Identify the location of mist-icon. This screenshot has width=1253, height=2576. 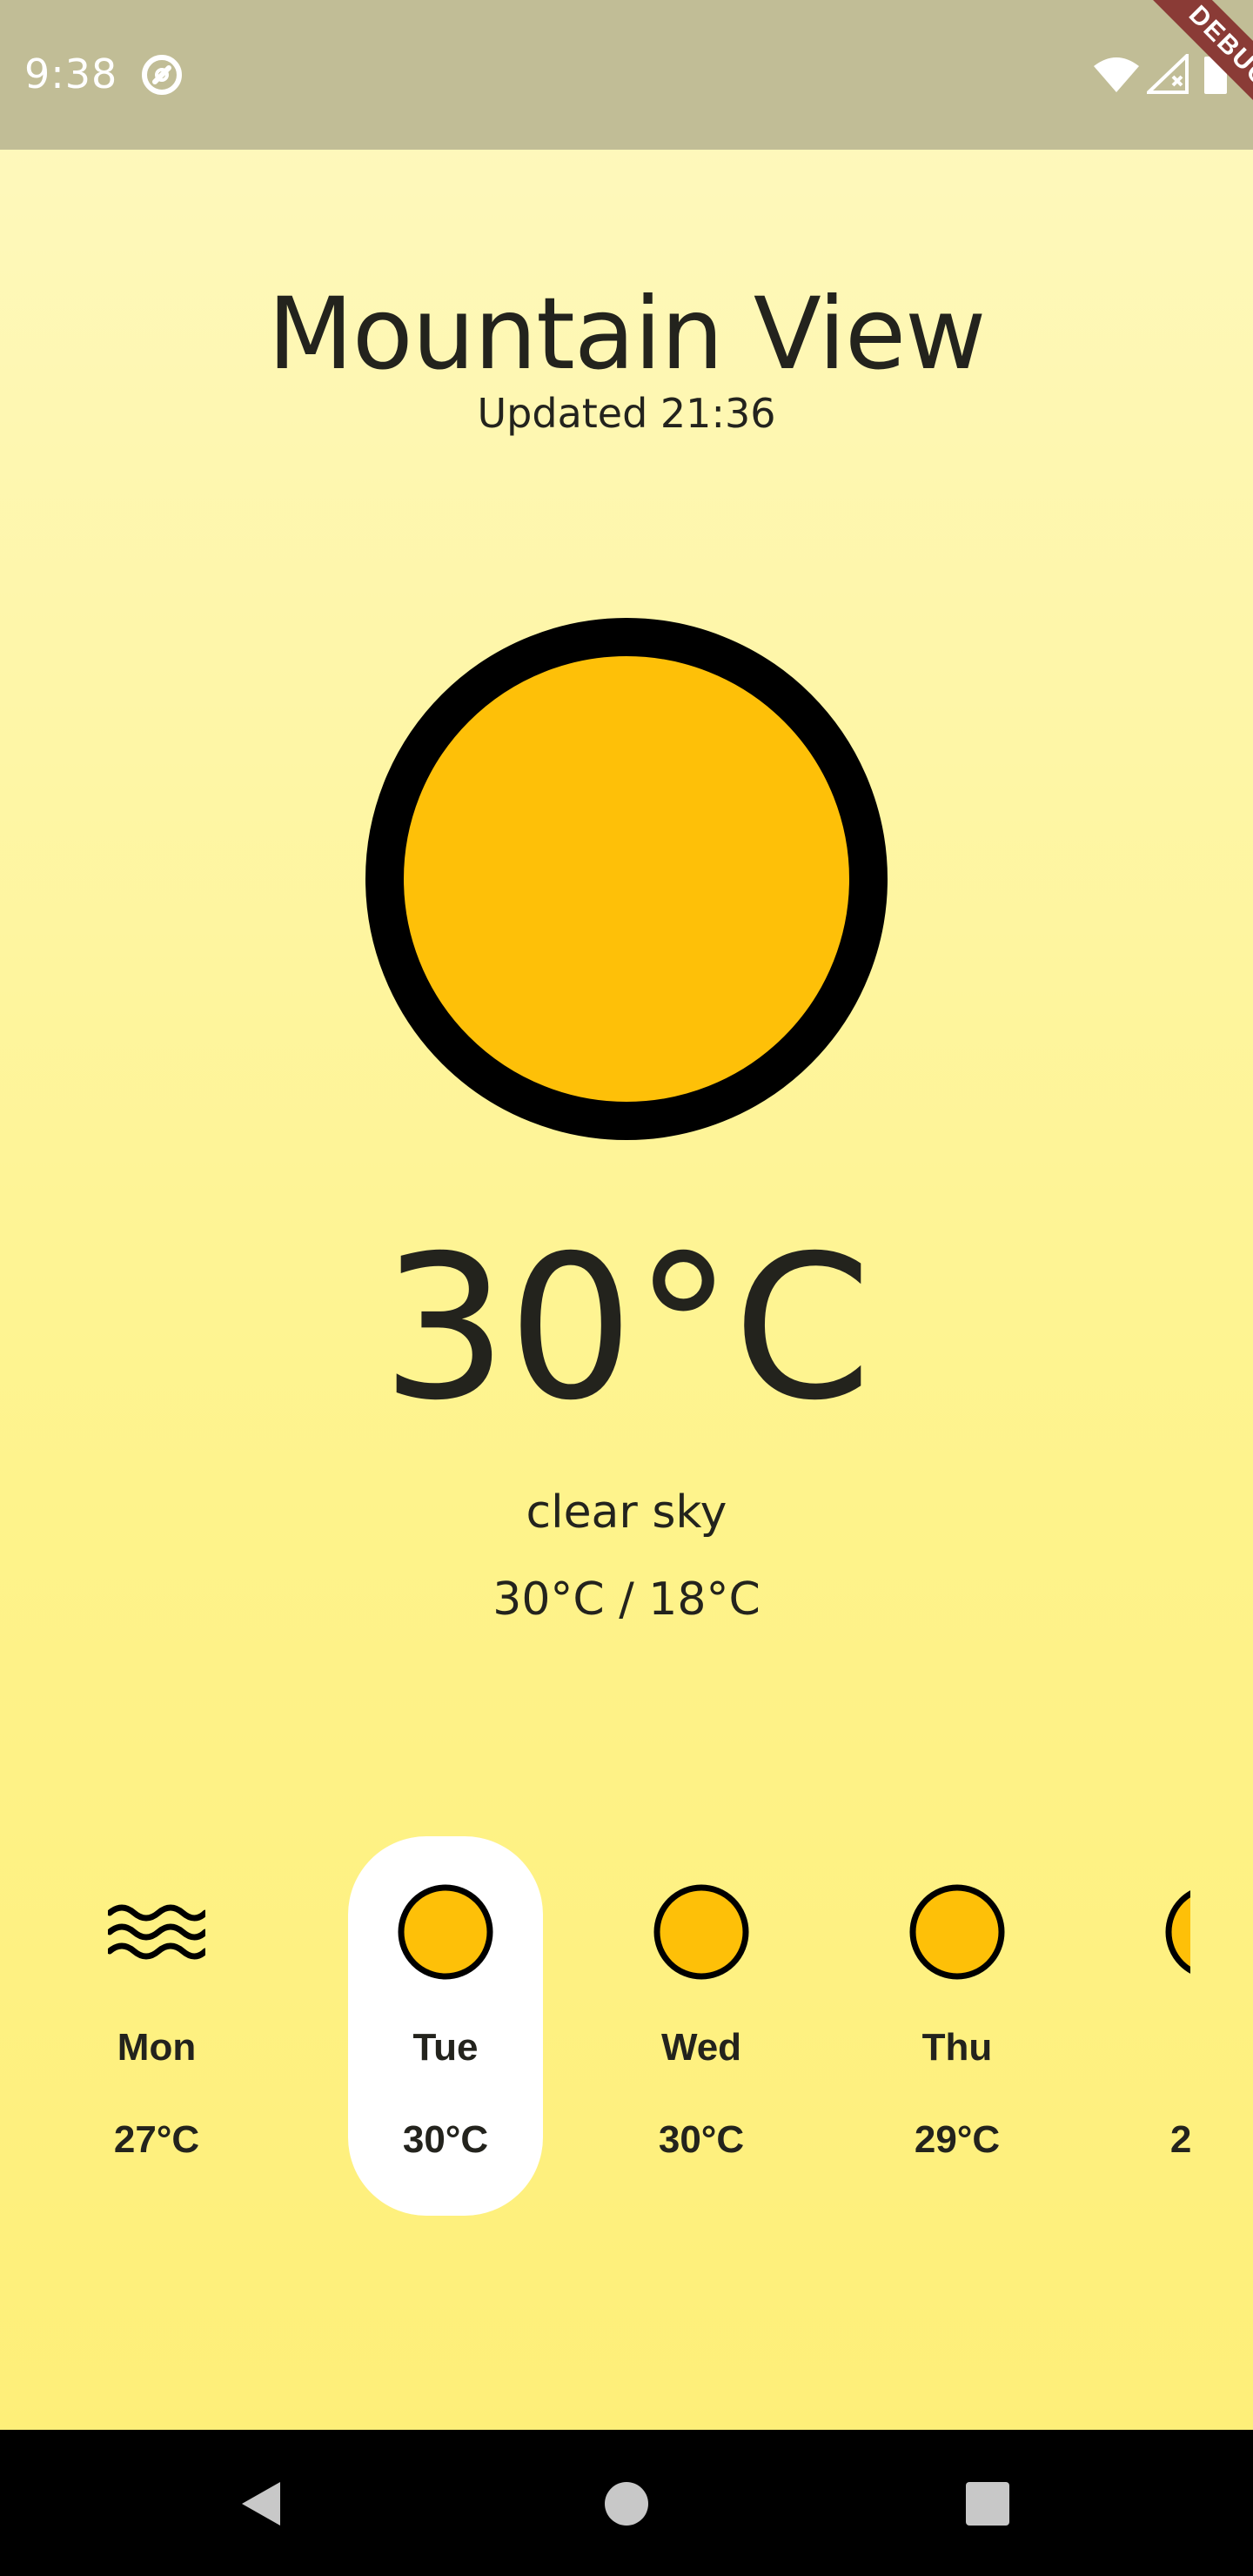
(156, 1932).